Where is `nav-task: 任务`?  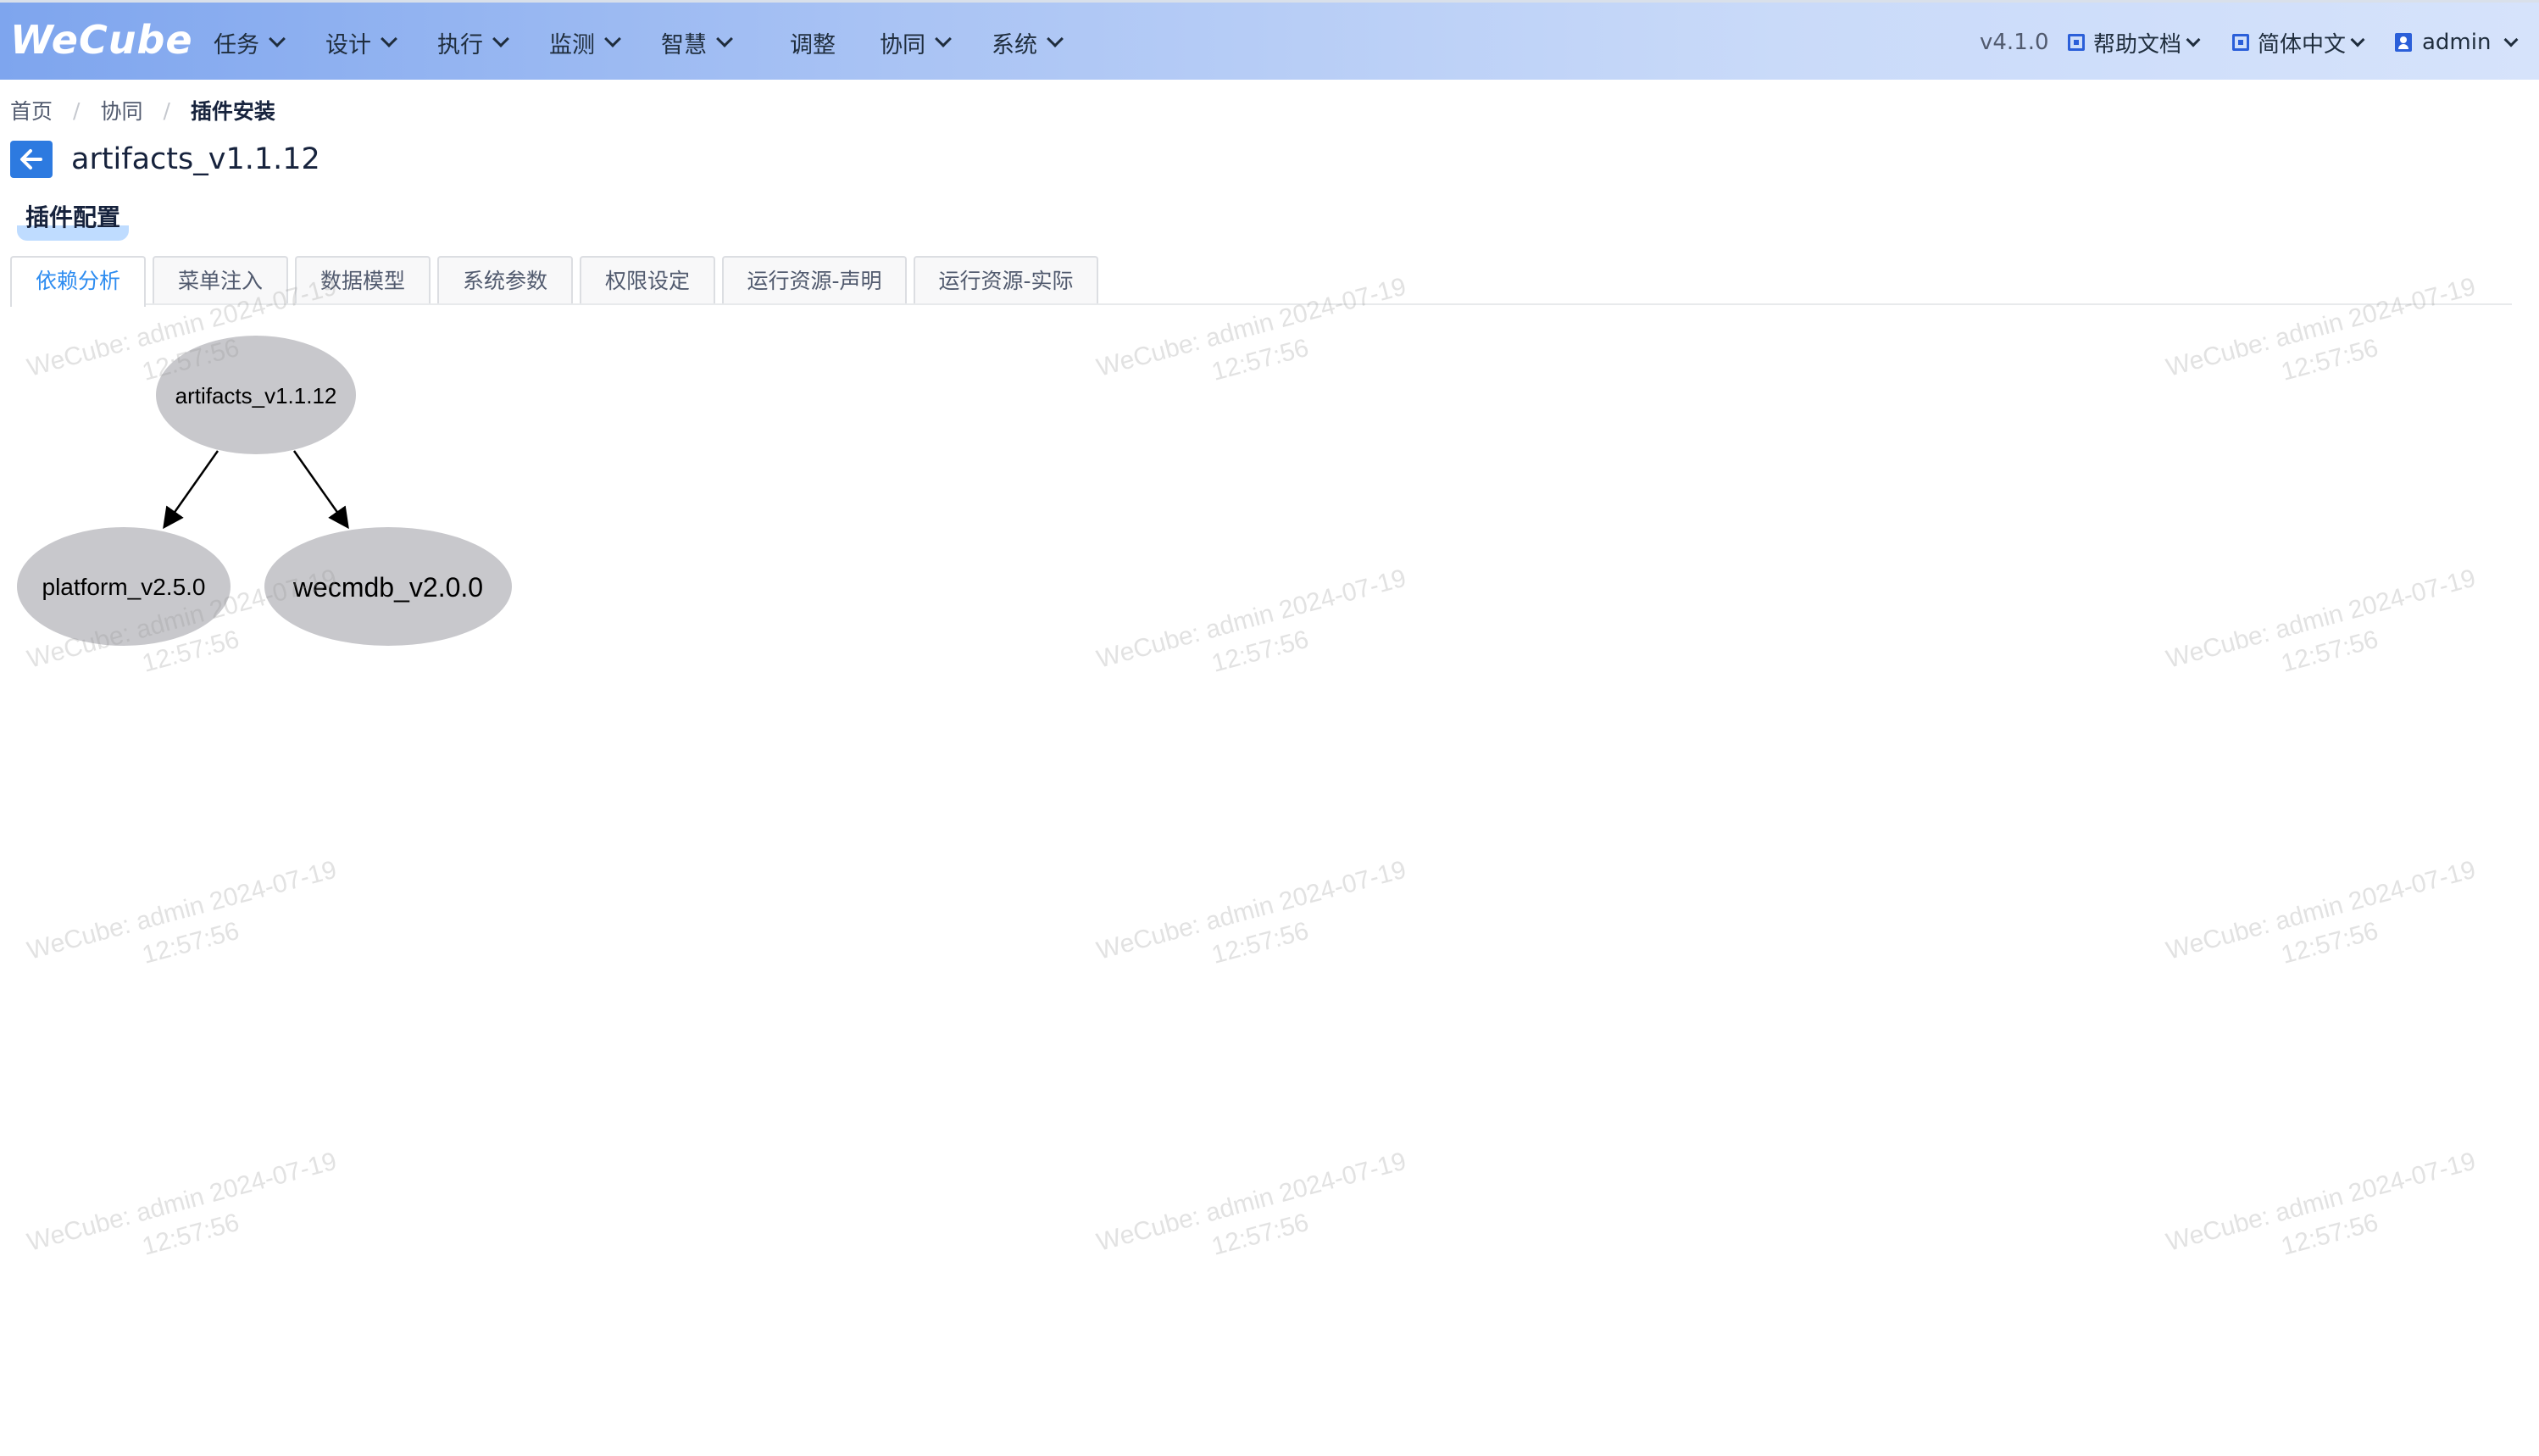
nav-task: 任务 is located at coordinates (250, 43).